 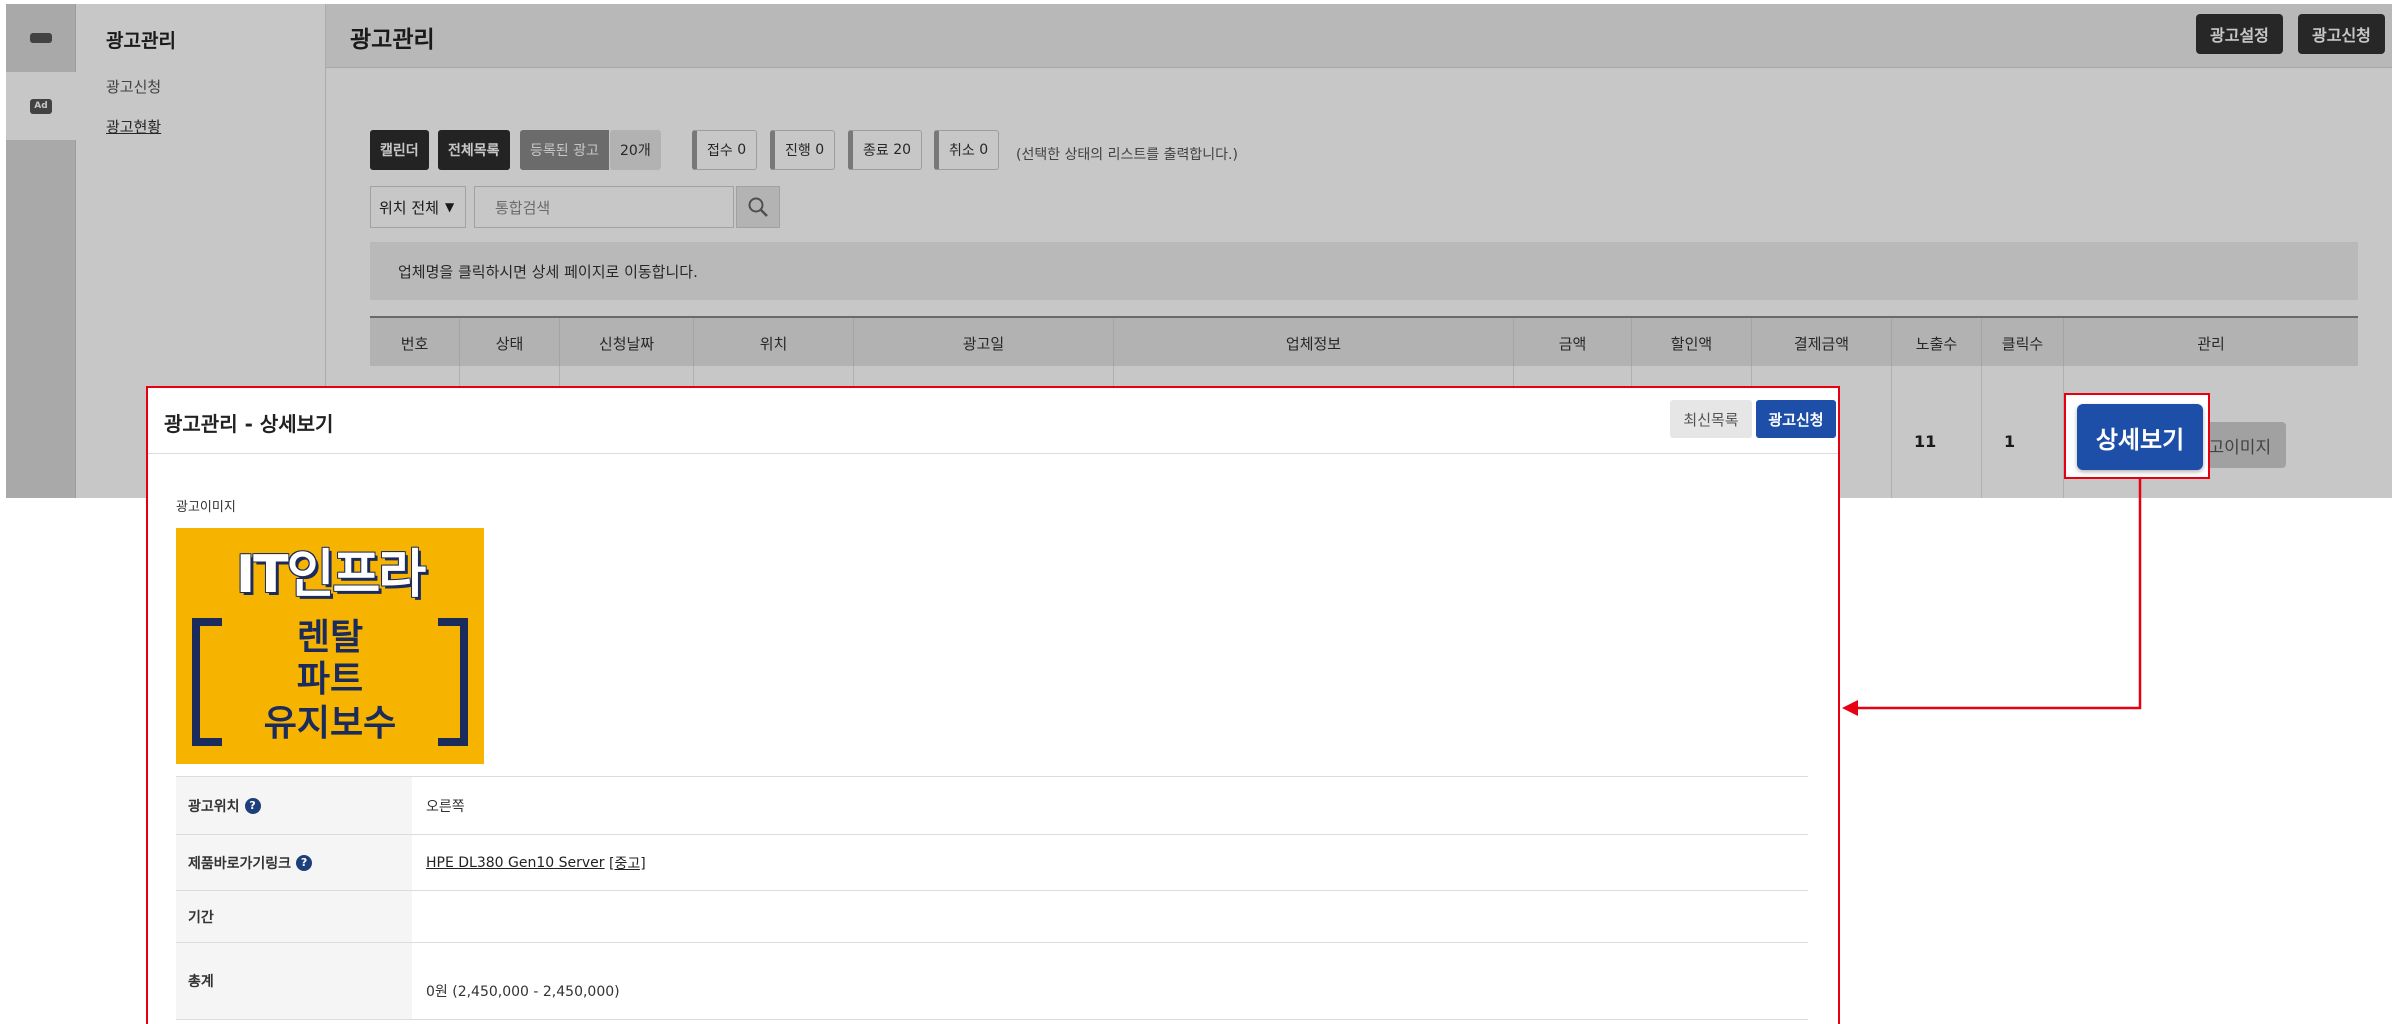 What do you see at coordinates (876, 151) in the screenshot?
I see `status-label: 종료` at bounding box center [876, 151].